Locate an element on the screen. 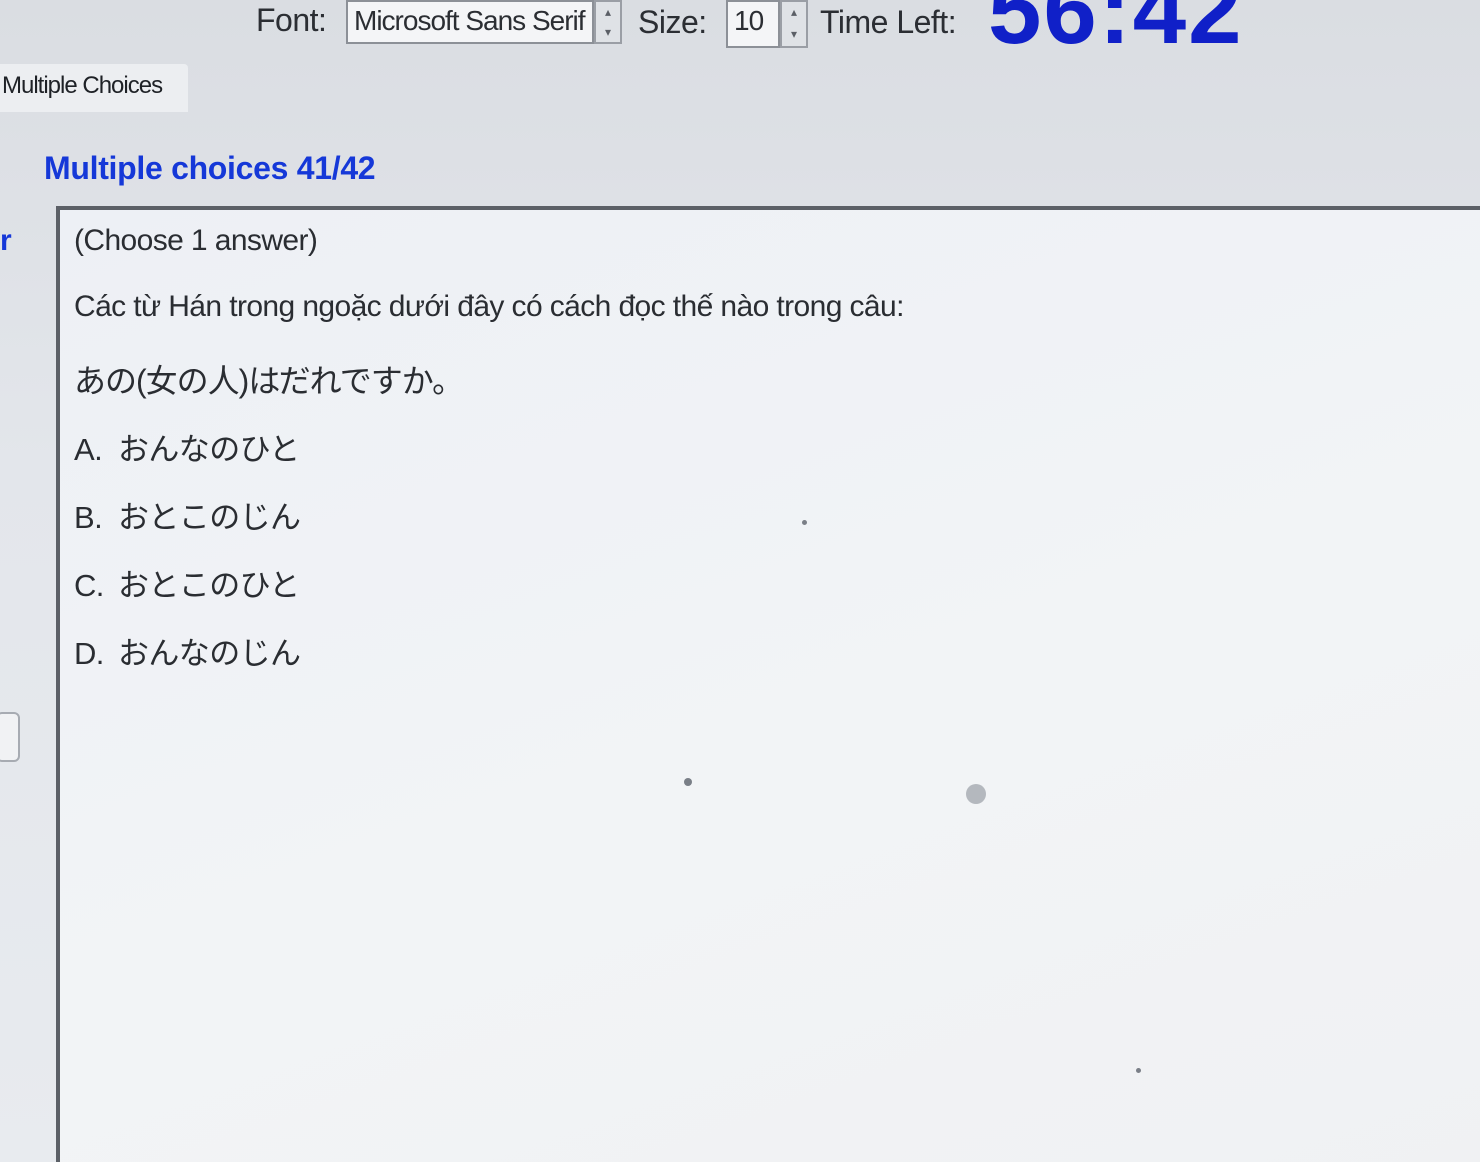  question-sentence: あの(女の人)はだれですか。 is located at coordinates (269, 381).